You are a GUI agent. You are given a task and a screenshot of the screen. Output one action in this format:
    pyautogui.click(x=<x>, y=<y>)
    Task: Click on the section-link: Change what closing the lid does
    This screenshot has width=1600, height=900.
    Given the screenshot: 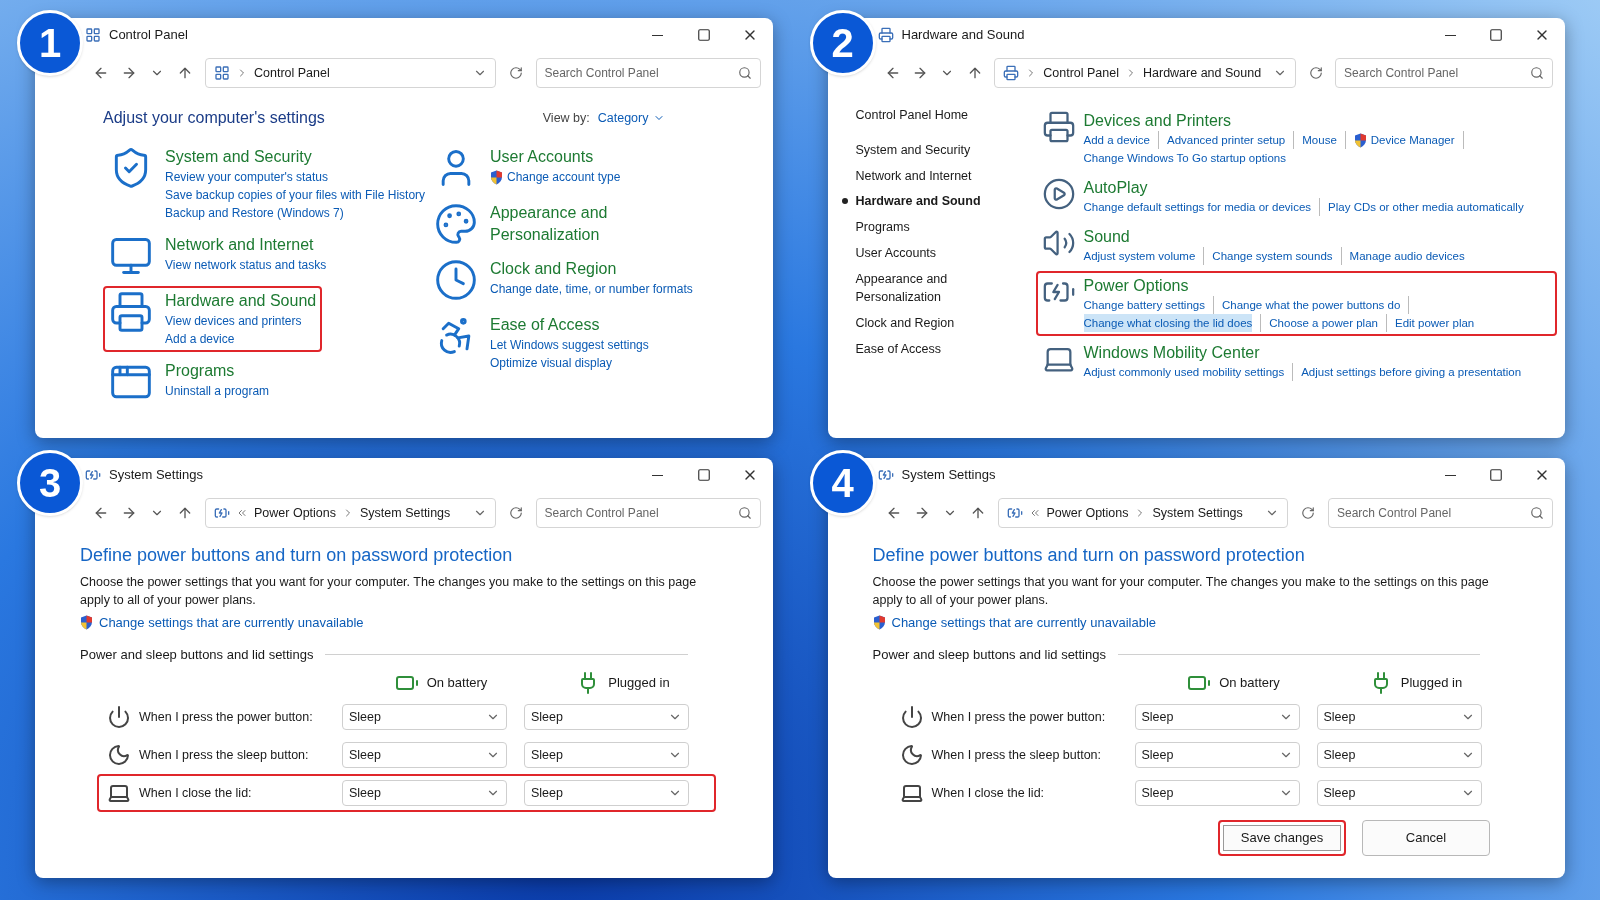 What is the action you would take?
    pyautogui.click(x=1168, y=323)
    